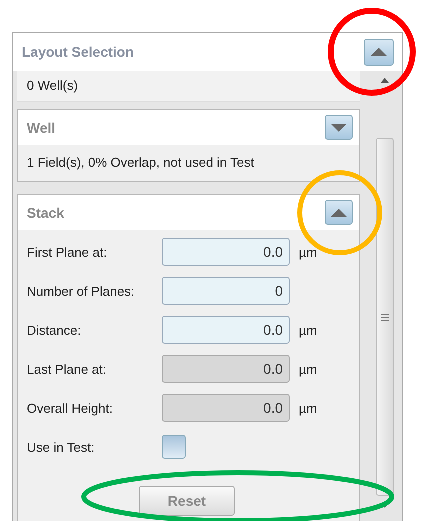 Image resolution: width=424 pixels, height=521 pixels. I want to click on section-summary: 1 Field(s), 0% Overlap, not used in Test, so click(141, 163).